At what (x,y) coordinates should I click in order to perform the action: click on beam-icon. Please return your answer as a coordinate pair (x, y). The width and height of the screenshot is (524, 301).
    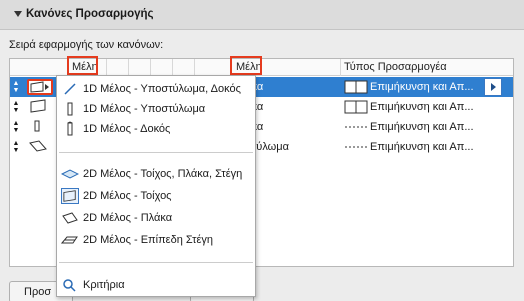
    Looking at the image, I should click on (70, 128).